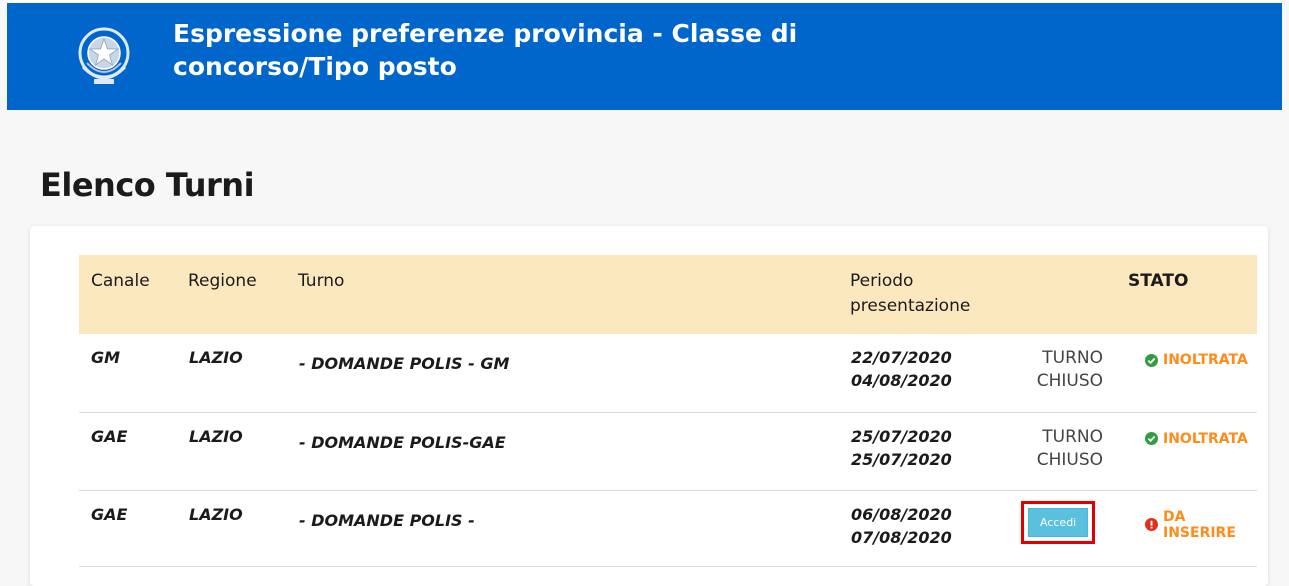 The width and height of the screenshot is (1289, 586). Describe the element at coordinates (910, 306) in the screenshot. I see `column-header-periodo-line2: presentazione` at that location.